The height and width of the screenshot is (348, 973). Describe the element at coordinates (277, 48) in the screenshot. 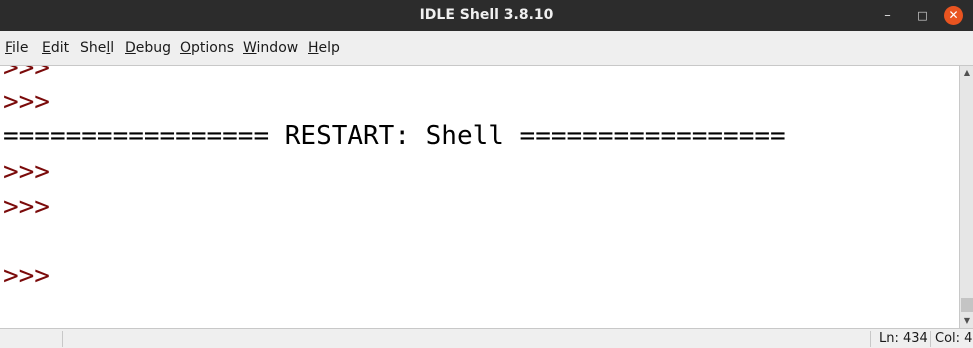

I see `menu-window-label: indow` at that location.